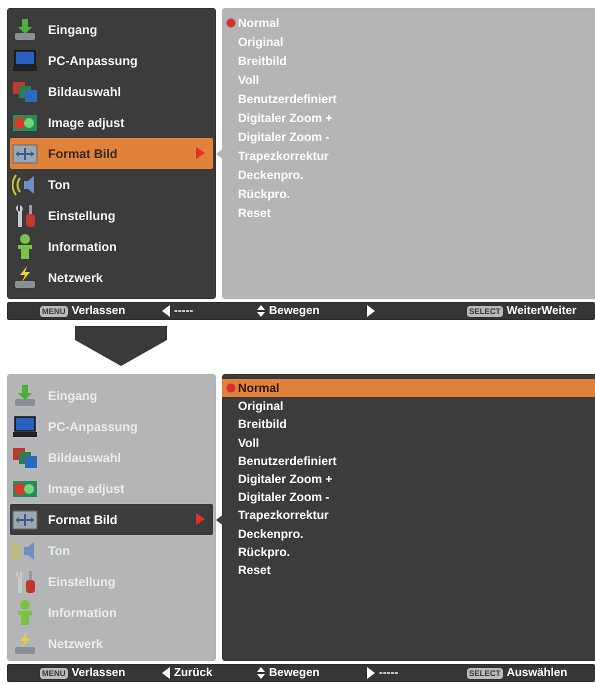  I want to click on menu-item: Einstellung, so click(111, 215).